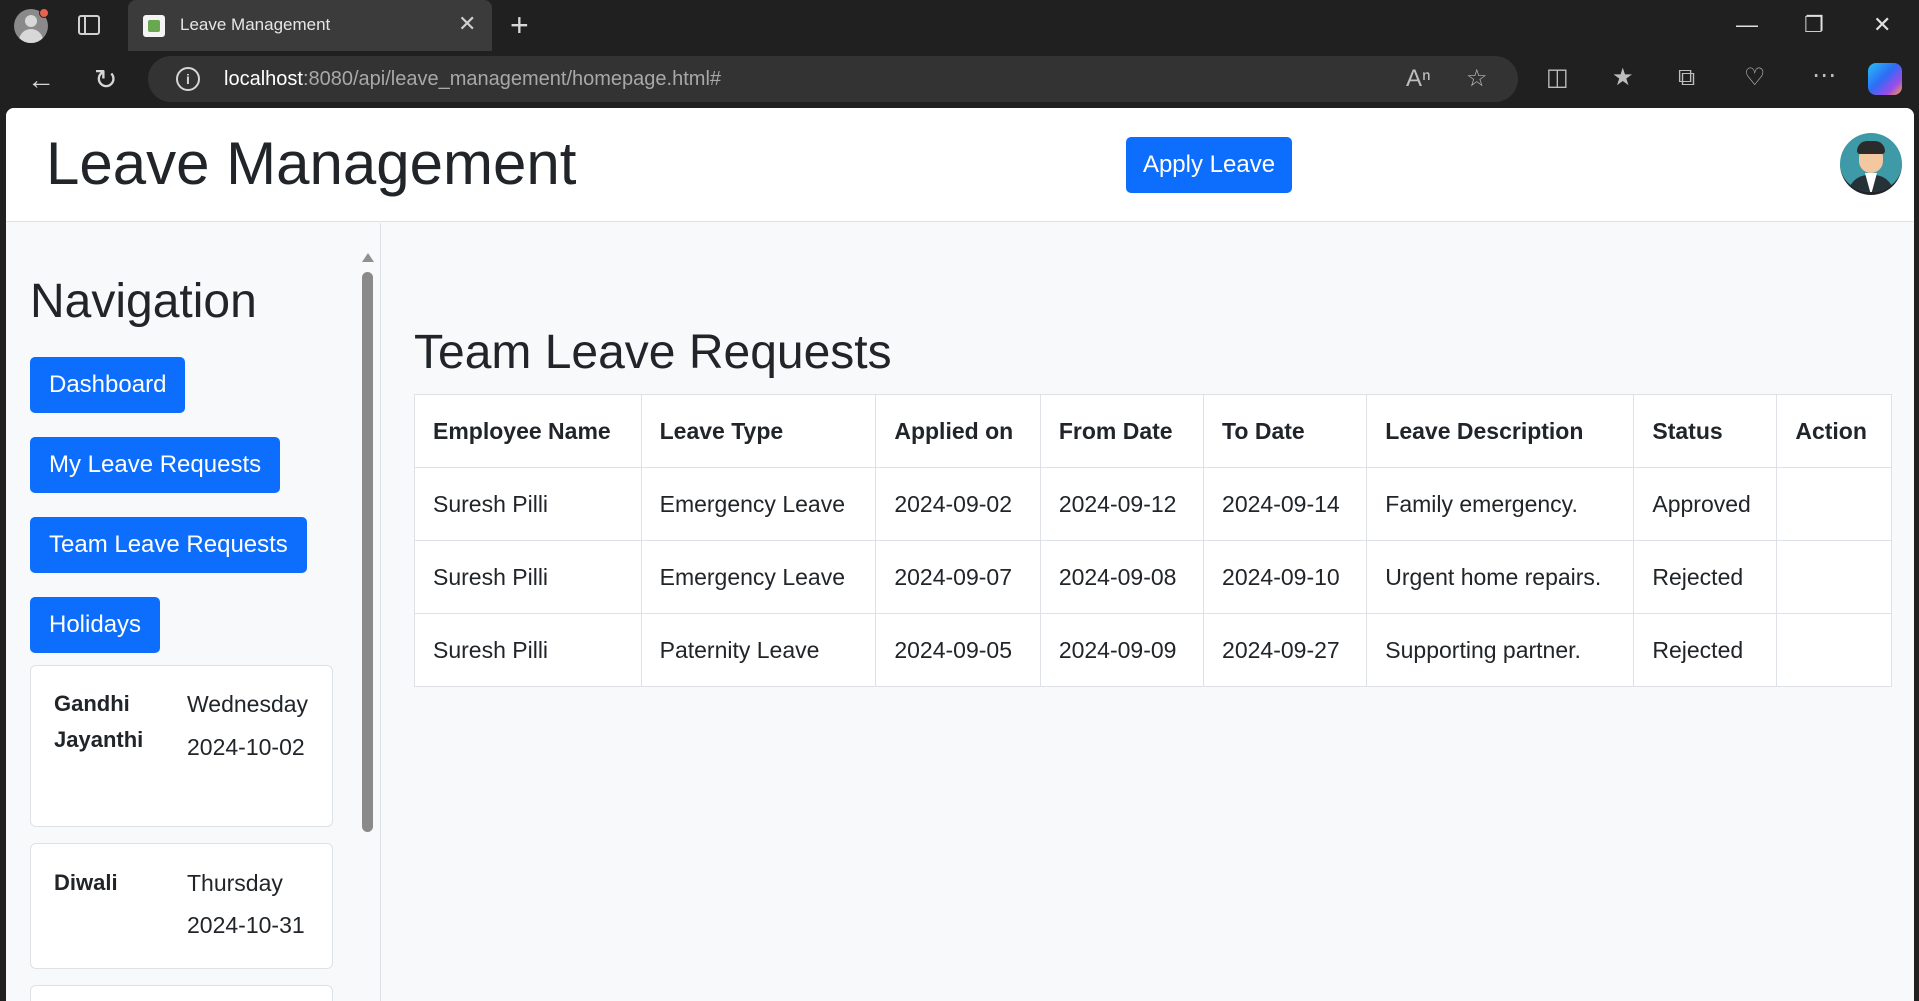 The width and height of the screenshot is (1919, 1001). I want to click on holiday-card: Diwali Thursday 2024-10-31, so click(181, 906).